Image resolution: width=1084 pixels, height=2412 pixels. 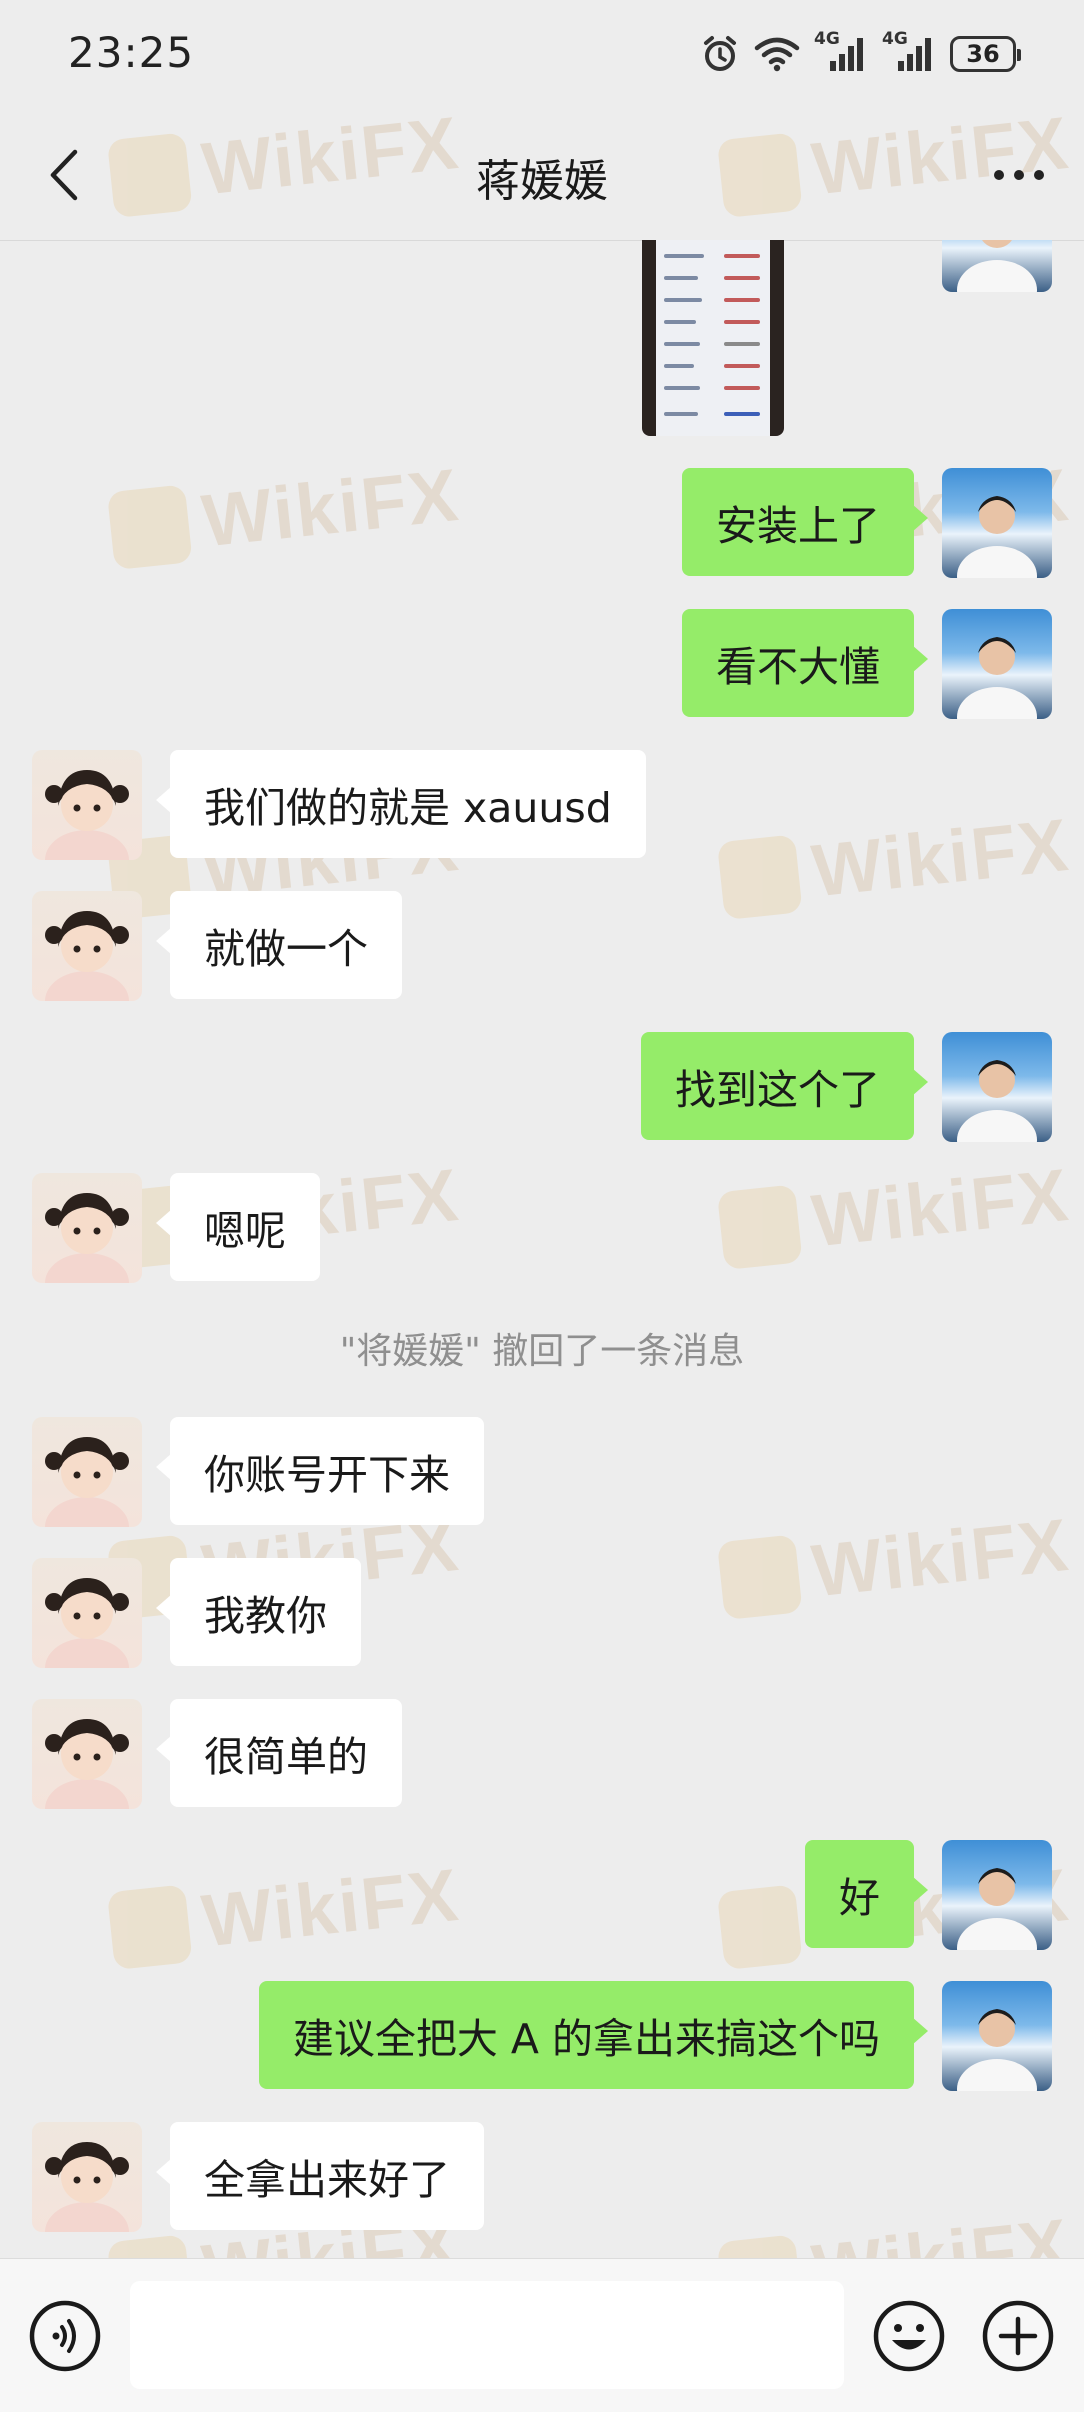 I want to click on message-row: 看不大懂, so click(x=542, y=664).